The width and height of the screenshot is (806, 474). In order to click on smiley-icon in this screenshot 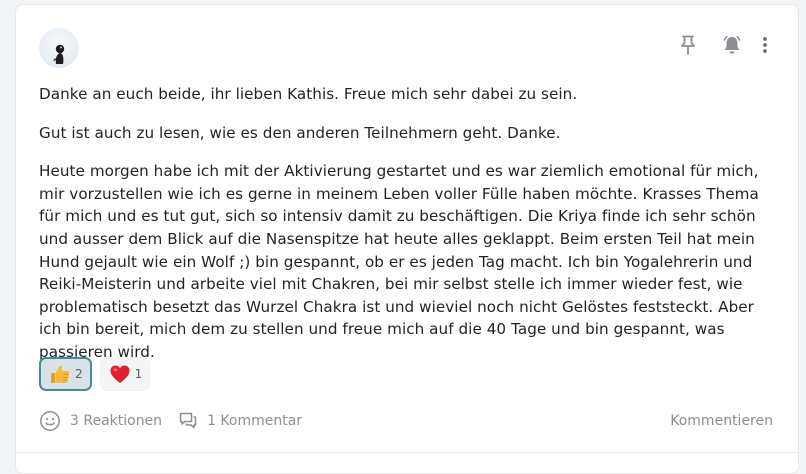, I will do `click(50, 421)`.